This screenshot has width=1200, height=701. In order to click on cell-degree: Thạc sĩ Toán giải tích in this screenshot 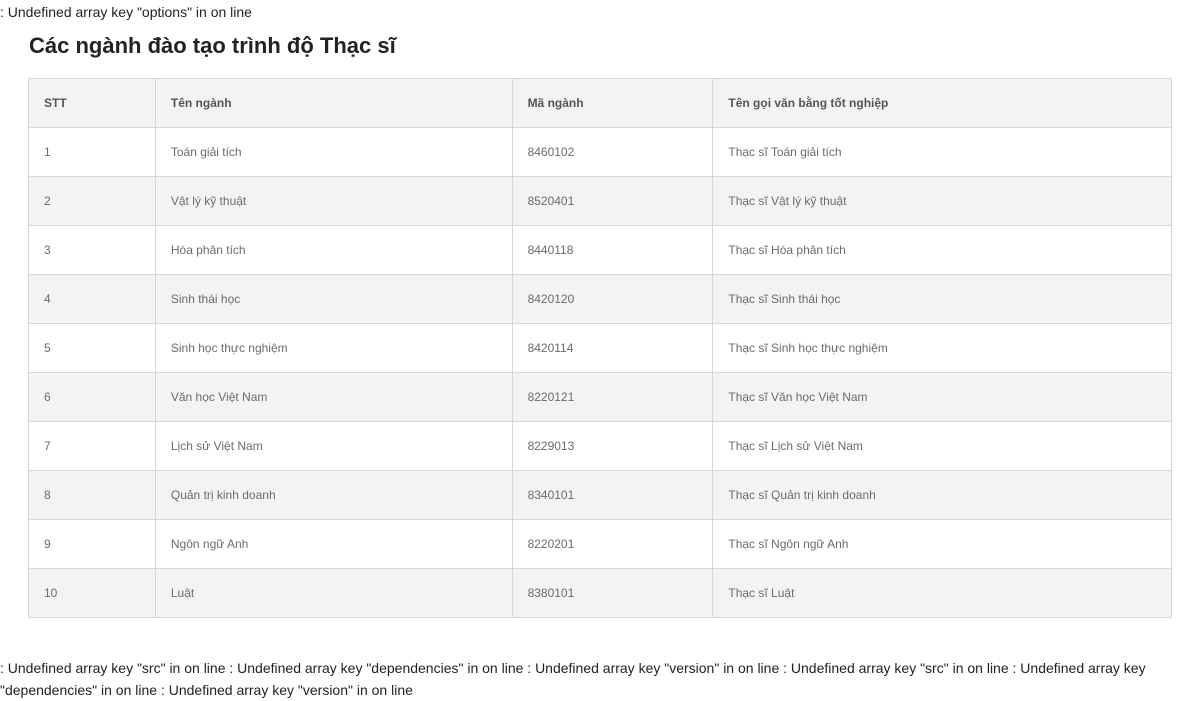, I will do `click(942, 152)`.